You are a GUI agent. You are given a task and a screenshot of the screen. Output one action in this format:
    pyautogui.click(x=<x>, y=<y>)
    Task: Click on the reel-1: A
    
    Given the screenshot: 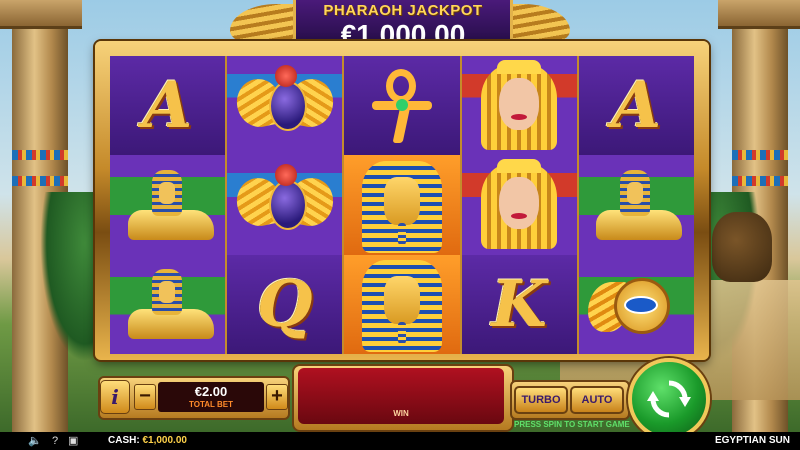 What is the action you would take?
    pyautogui.click(x=168, y=205)
    